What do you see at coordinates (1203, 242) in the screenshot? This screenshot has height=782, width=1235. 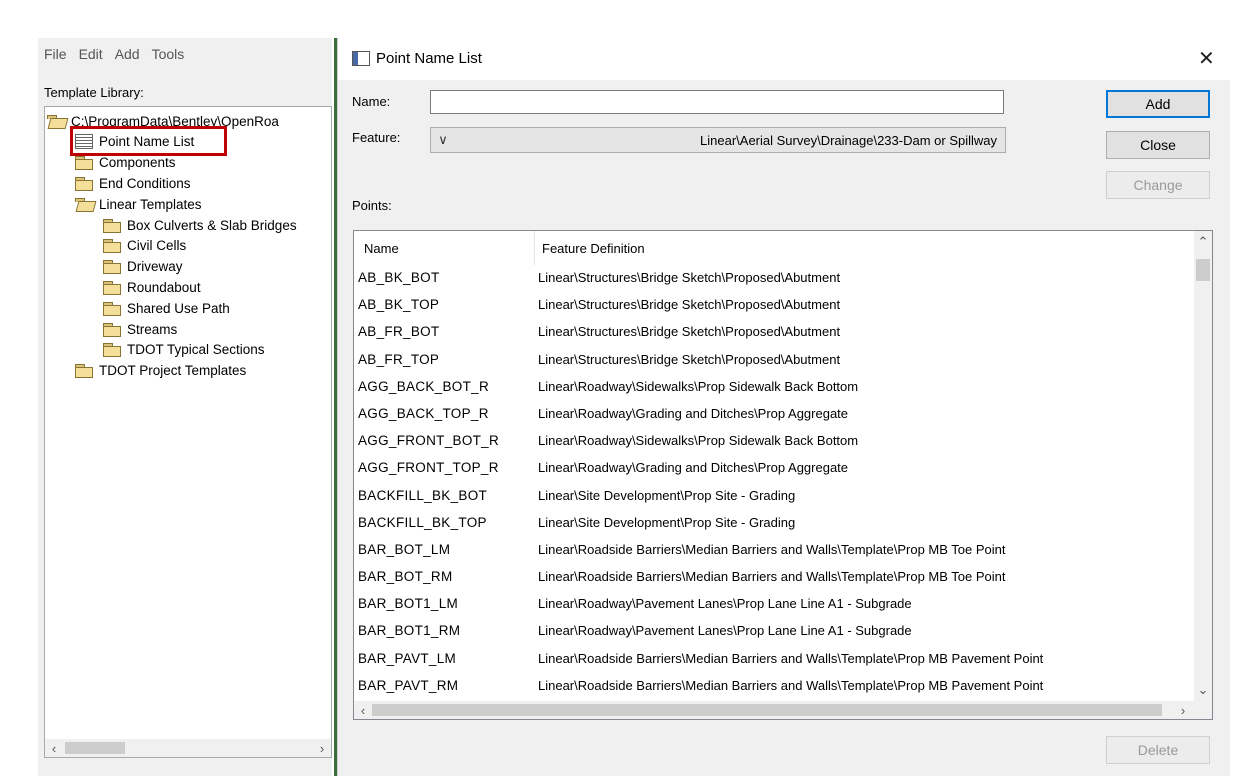 I see `scroll-up-icon: ⌃` at bounding box center [1203, 242].